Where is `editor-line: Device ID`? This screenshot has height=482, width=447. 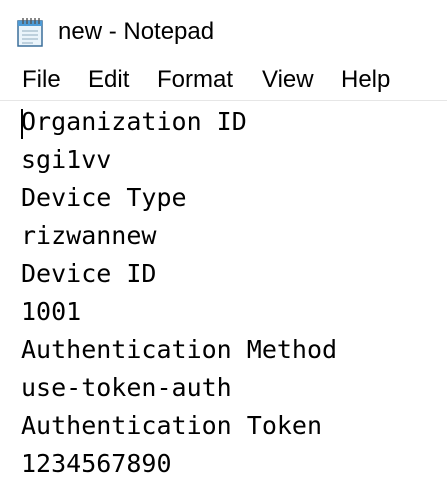
editor-line: Device ID is located at coordinates (89, 273).